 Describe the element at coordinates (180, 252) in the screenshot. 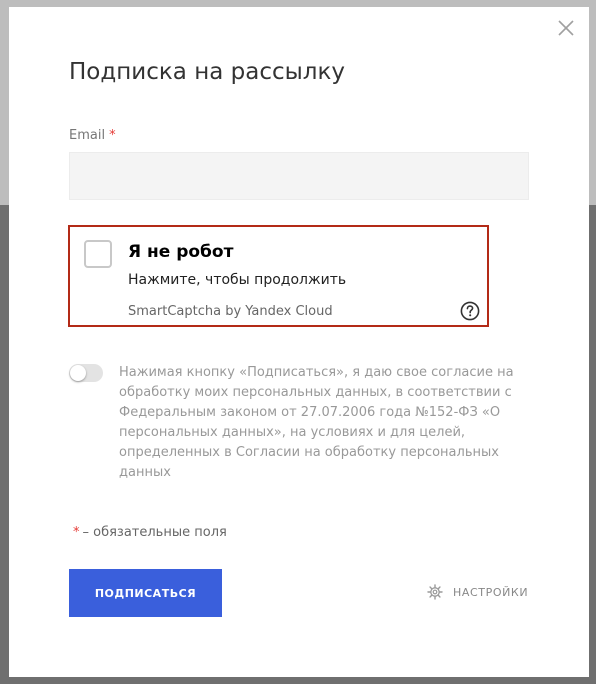

I see `captcha-title: Я не робот` at that location.